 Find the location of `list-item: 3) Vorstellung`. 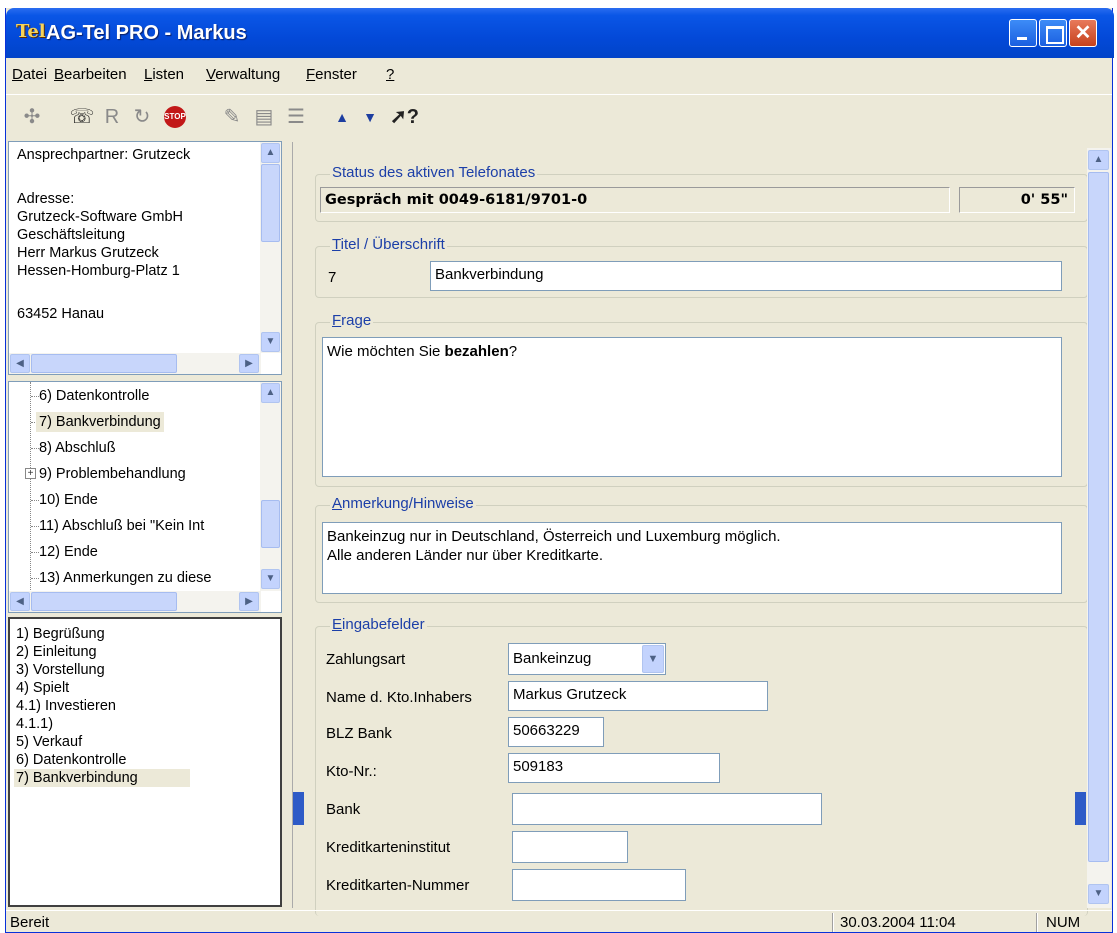

list-item: 3) Vorstellung is located at coordinates (60, 670).